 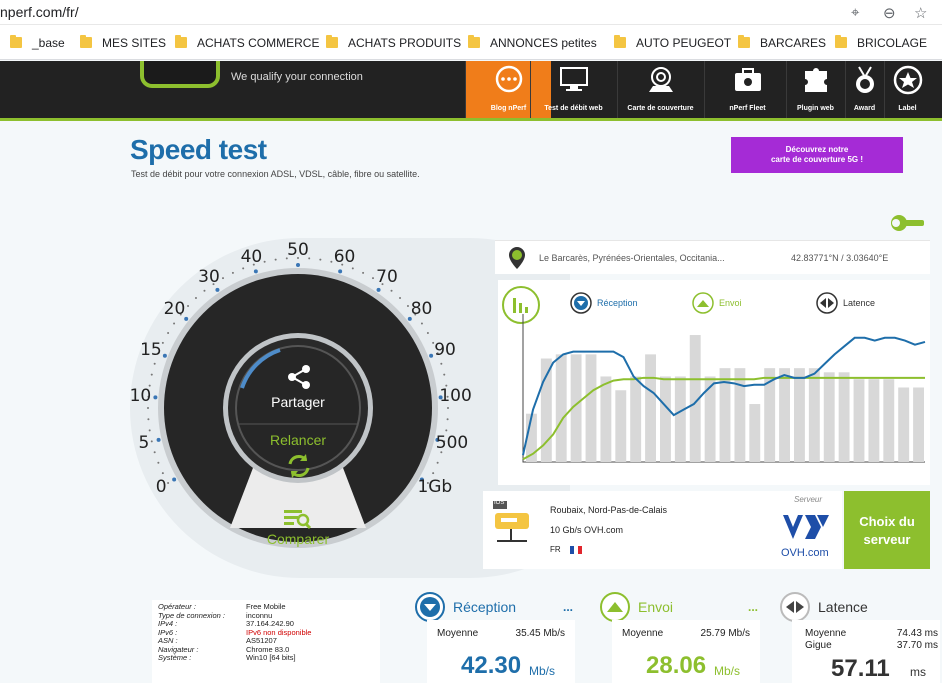 What do you see at coordinates (864, 84) in the screenshot?
I see `medal-icon` at bounding box center [864, 84].